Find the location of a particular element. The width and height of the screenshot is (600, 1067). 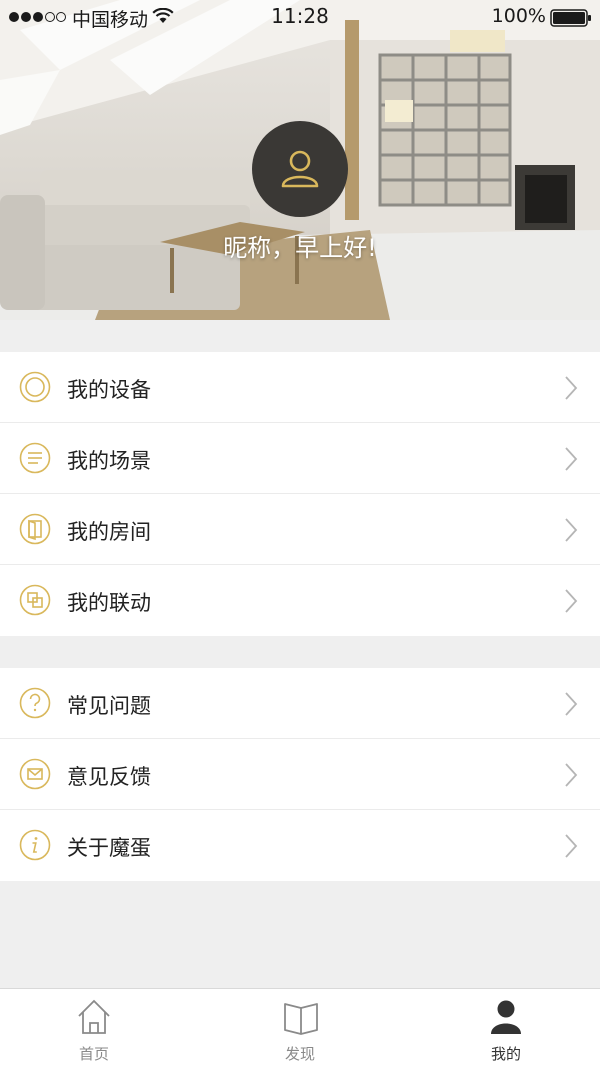

tab-label: 我的 is located at coordinates (505, 1054).